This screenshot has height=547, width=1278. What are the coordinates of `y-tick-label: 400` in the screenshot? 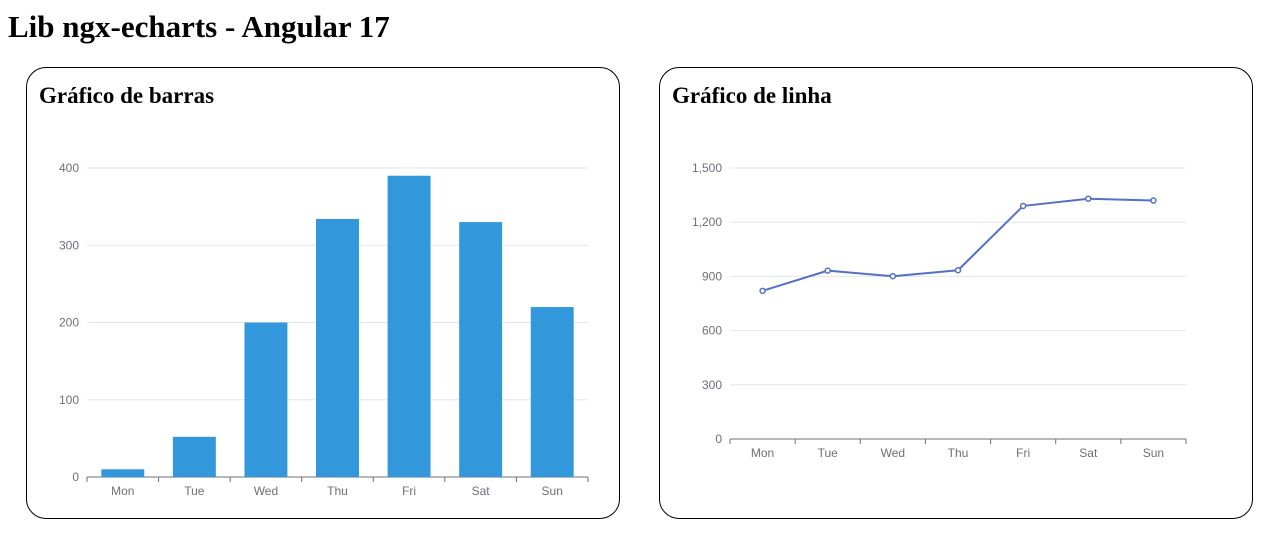 It's located at (69, 168).